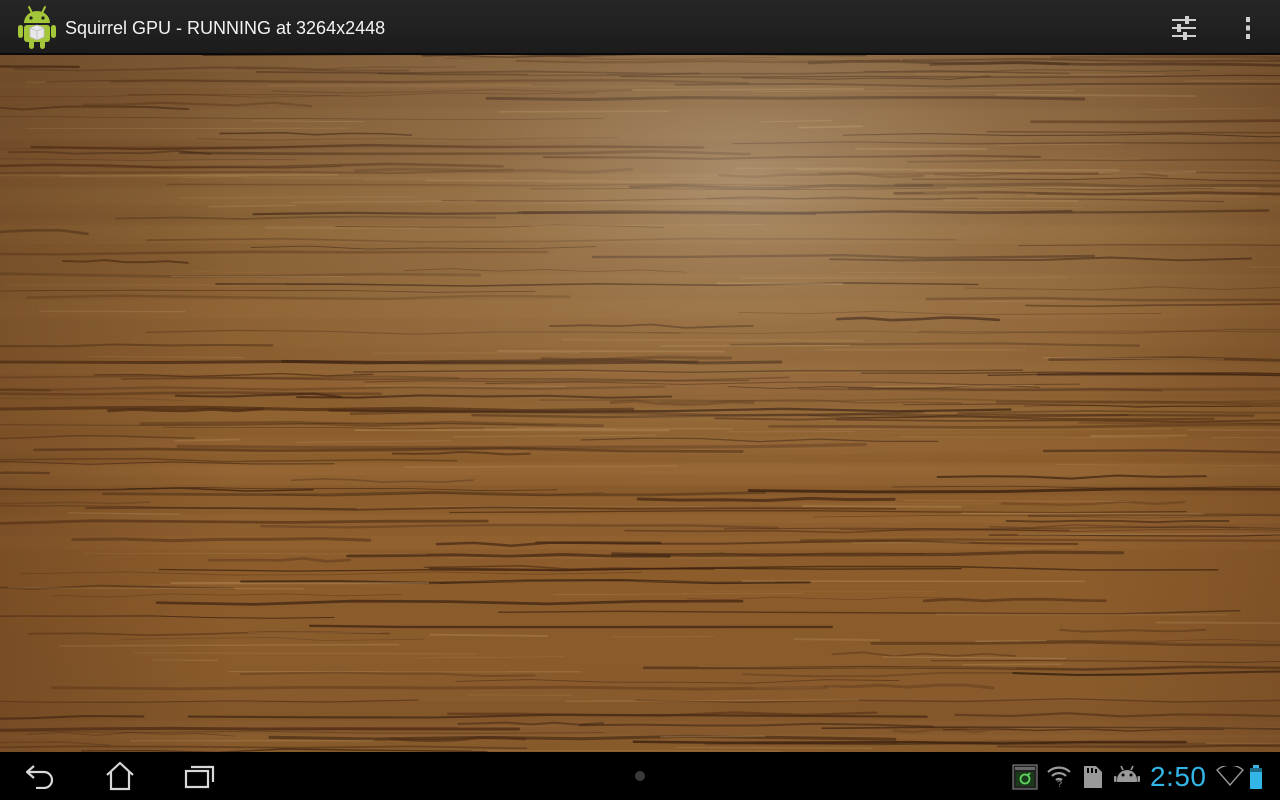  What do you see at coordinates (1127, 775) in the screenshot?
I see `android-debug-icon` at bounding box center [1127, 775].